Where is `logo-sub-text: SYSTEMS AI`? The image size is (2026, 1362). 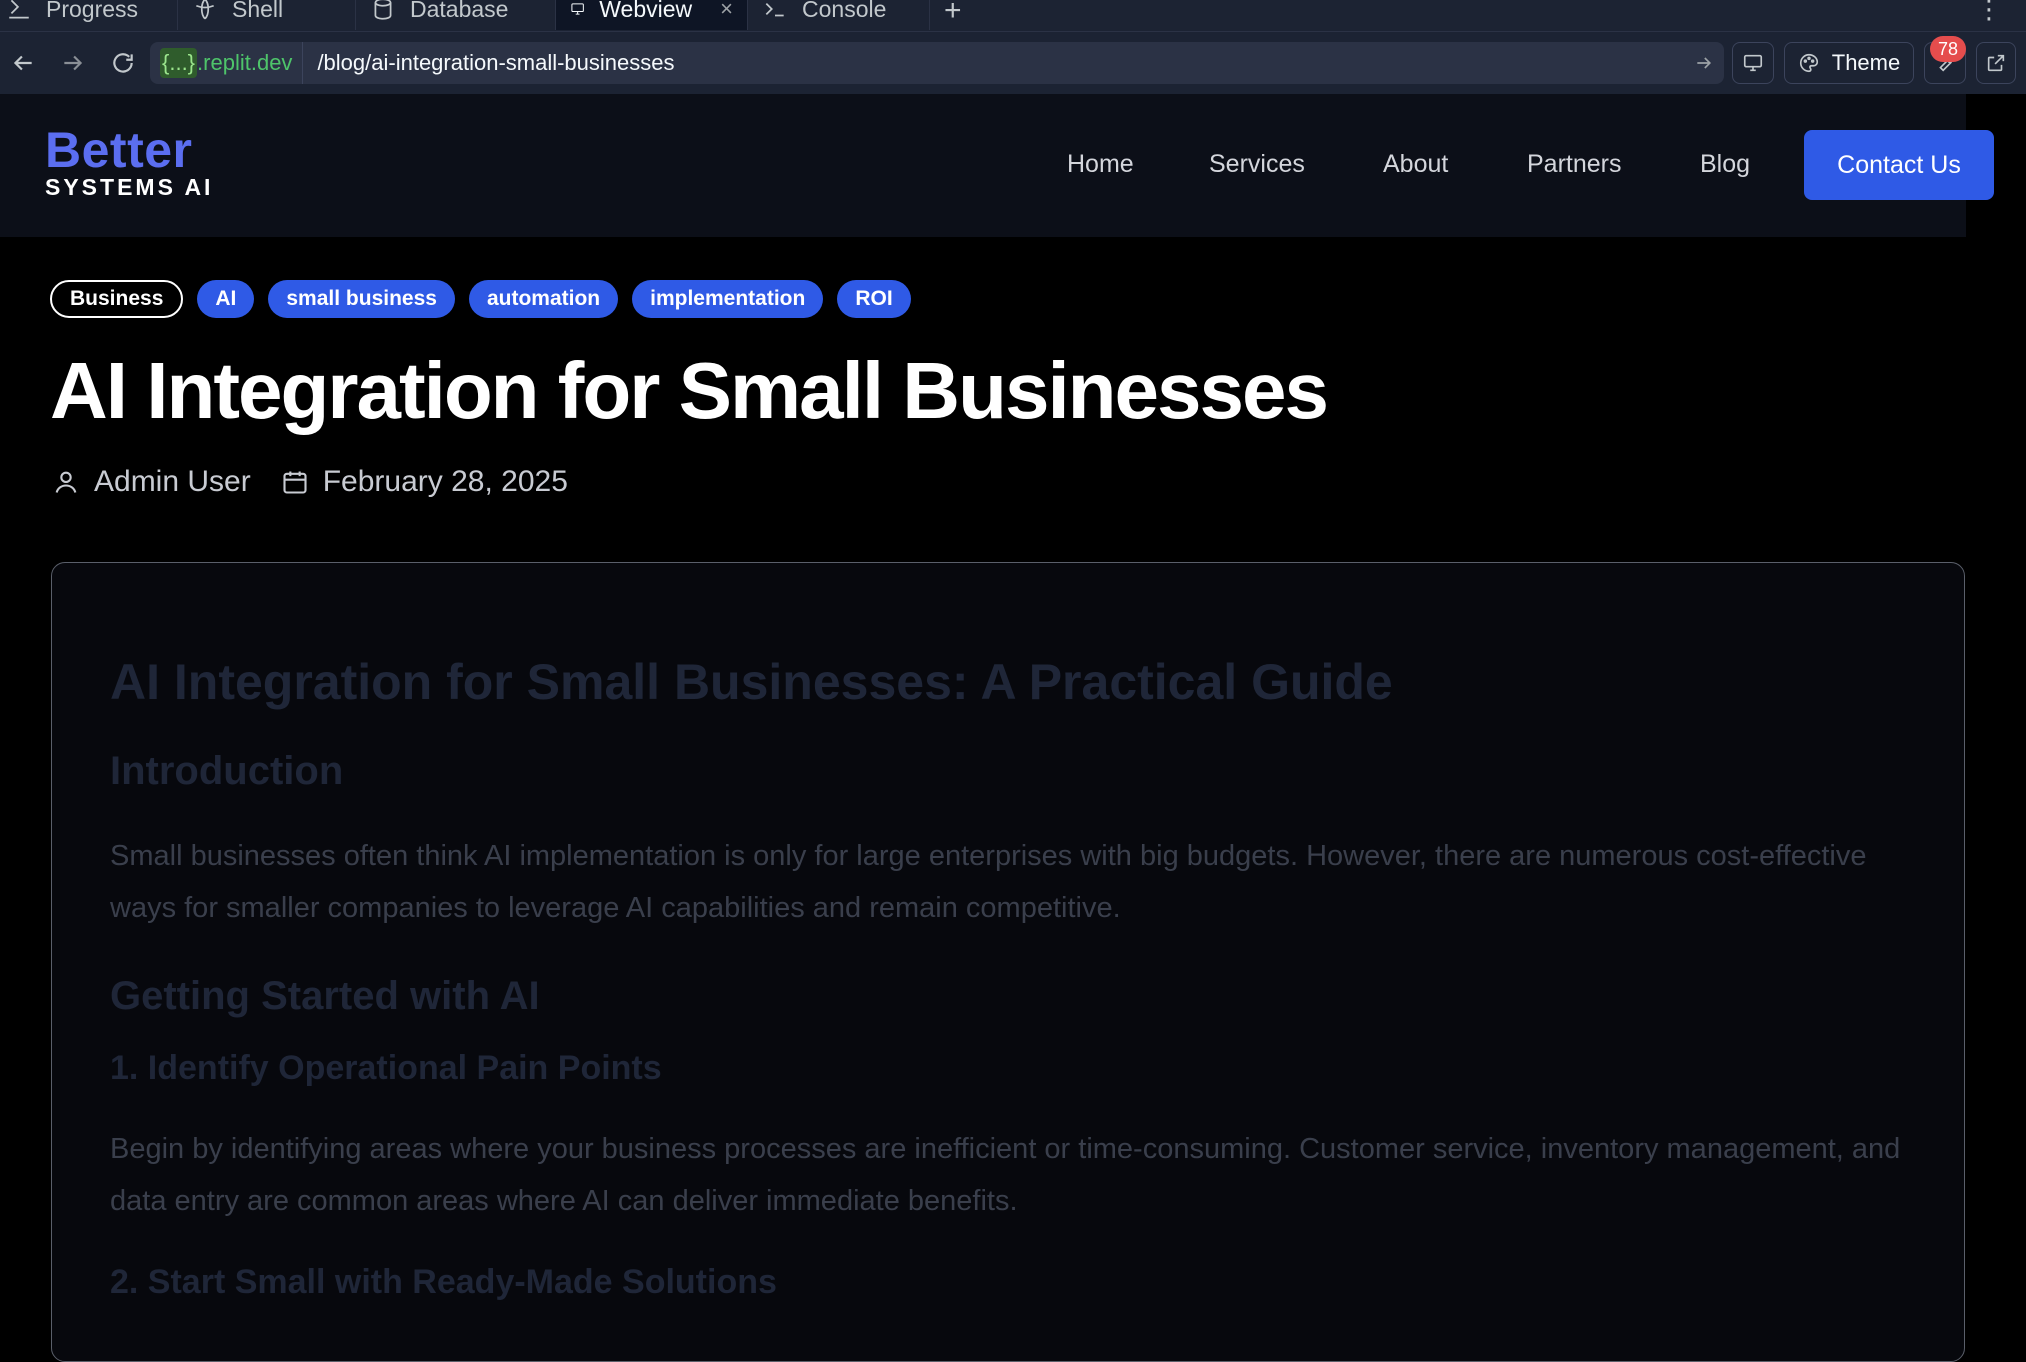
logo-sub-text: SYSTEMS AI is located at coordinates (129, 187).